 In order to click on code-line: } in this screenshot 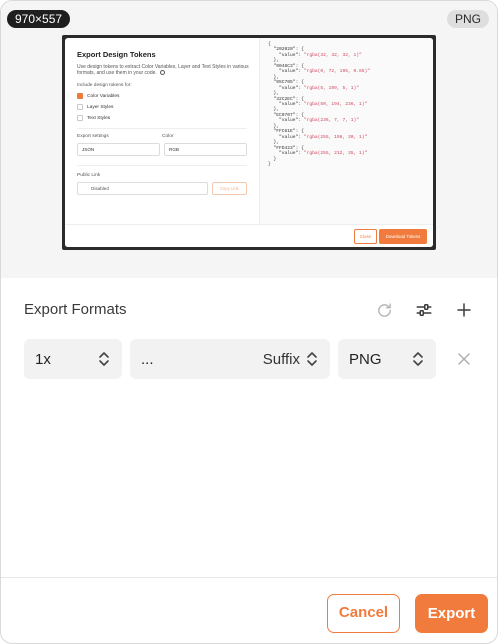, I will do `click(269, 164)`.